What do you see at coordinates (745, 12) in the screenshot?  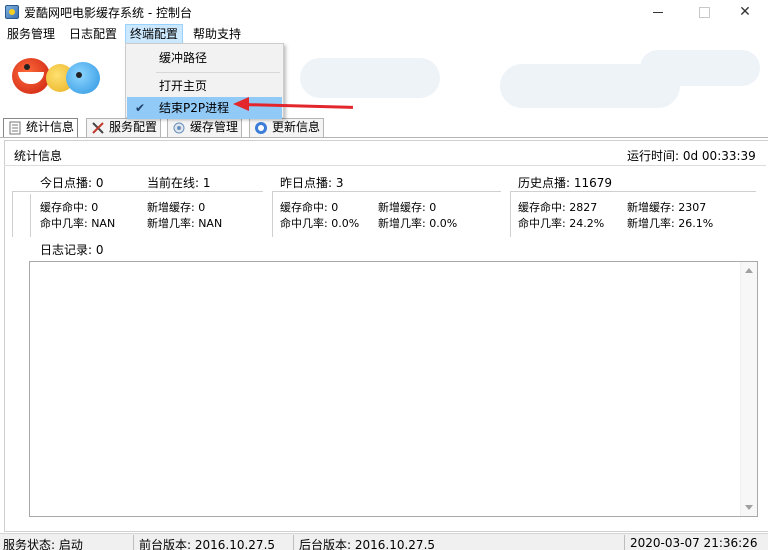 I see `close-button: ✕` at bounding box center [745, 12].